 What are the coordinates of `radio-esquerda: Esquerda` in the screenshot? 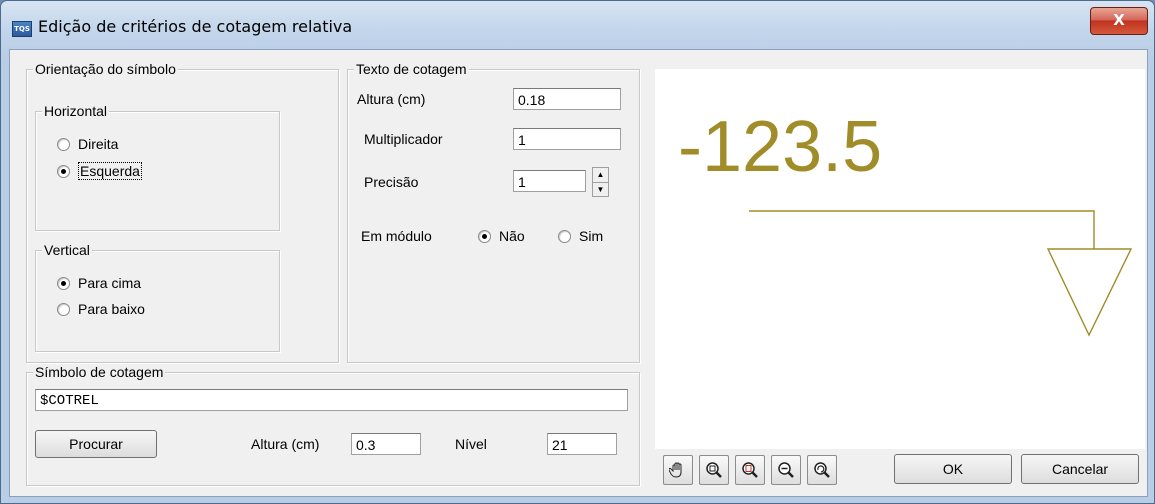 It's located at (99, 171).